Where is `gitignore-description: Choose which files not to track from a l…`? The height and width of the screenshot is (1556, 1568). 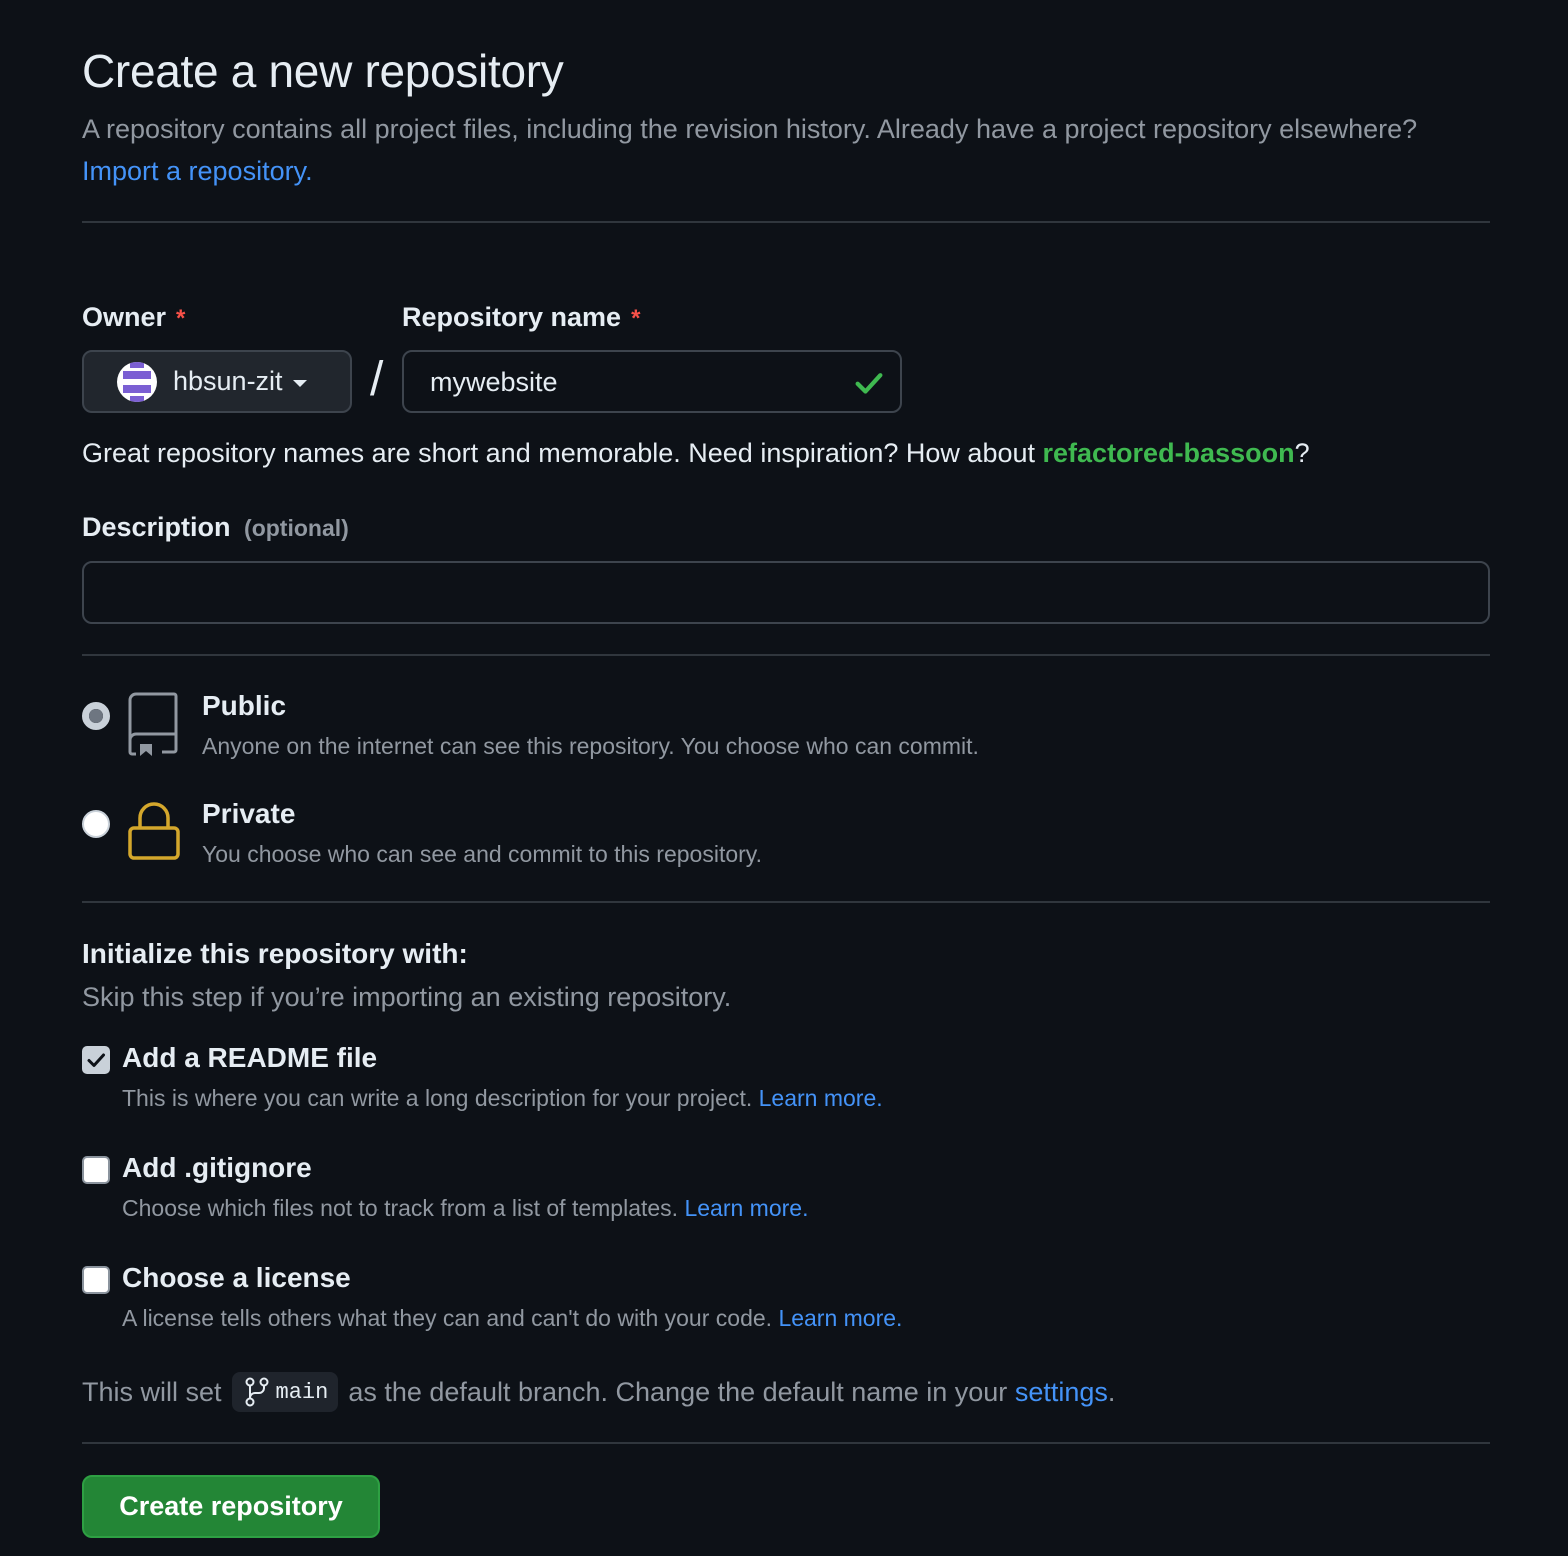 gitignore-description: Choose which files not to track from a l… is located at coordinates (465, 1208).